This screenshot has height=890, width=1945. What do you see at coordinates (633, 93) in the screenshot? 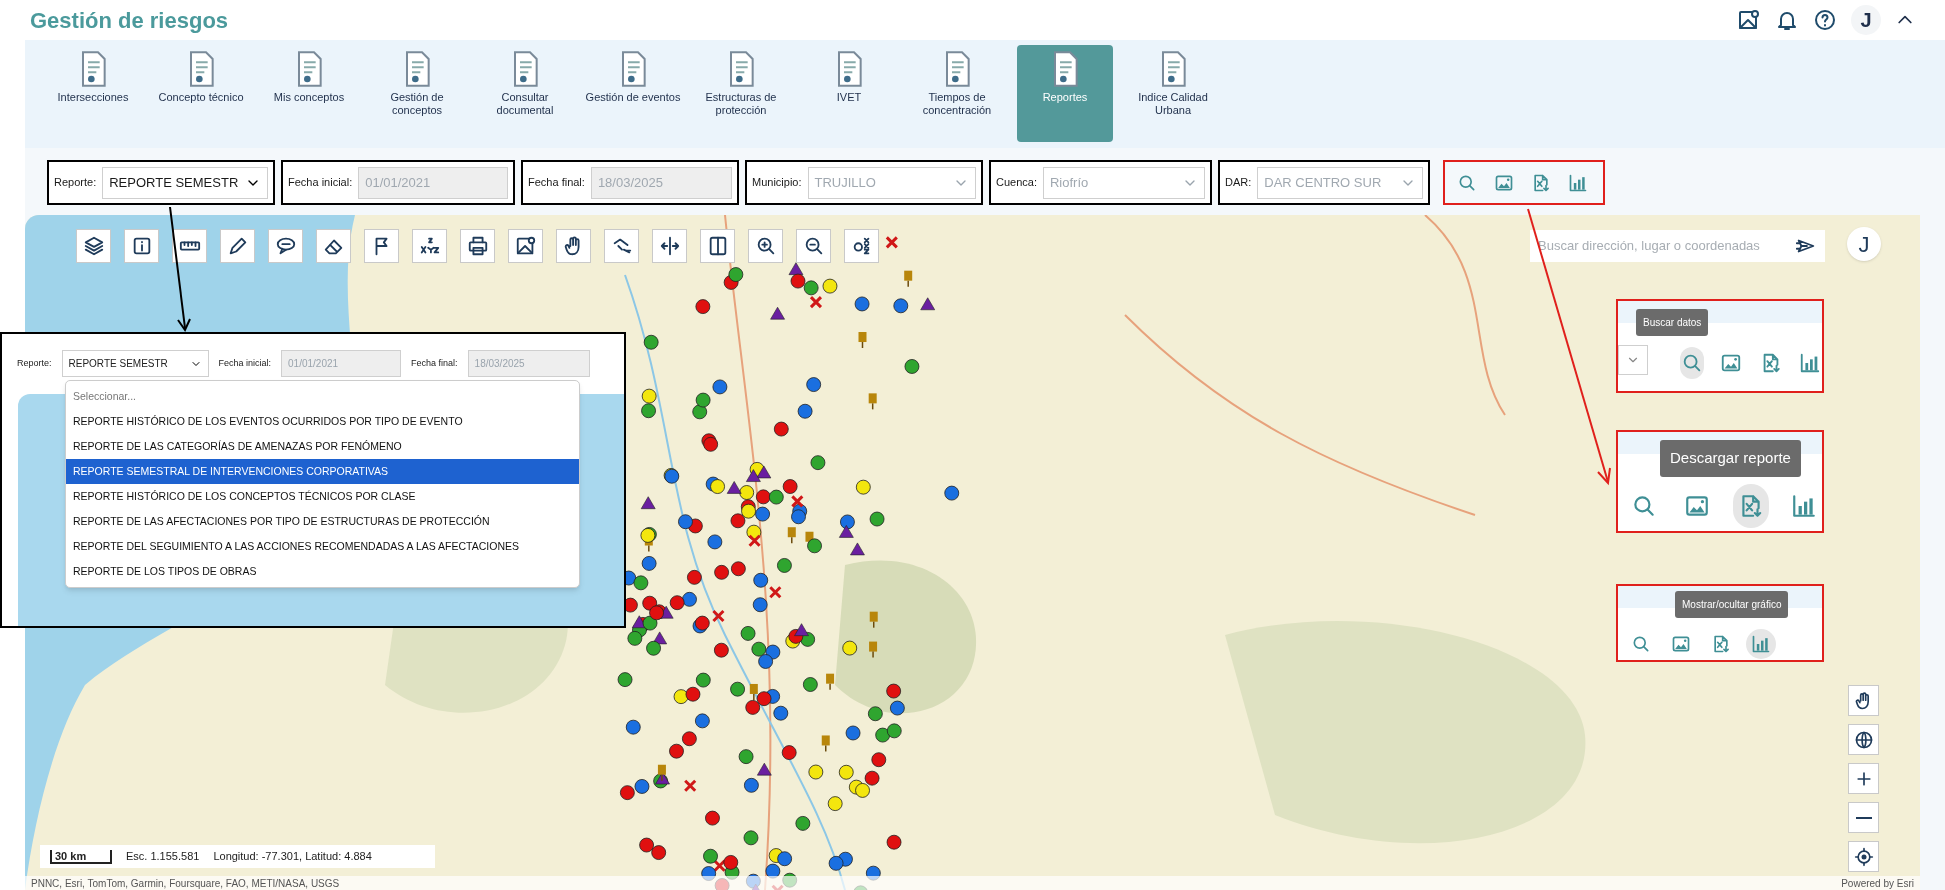
I see `module-tab: Gestión de eventos` at bounding box center [633, 93].